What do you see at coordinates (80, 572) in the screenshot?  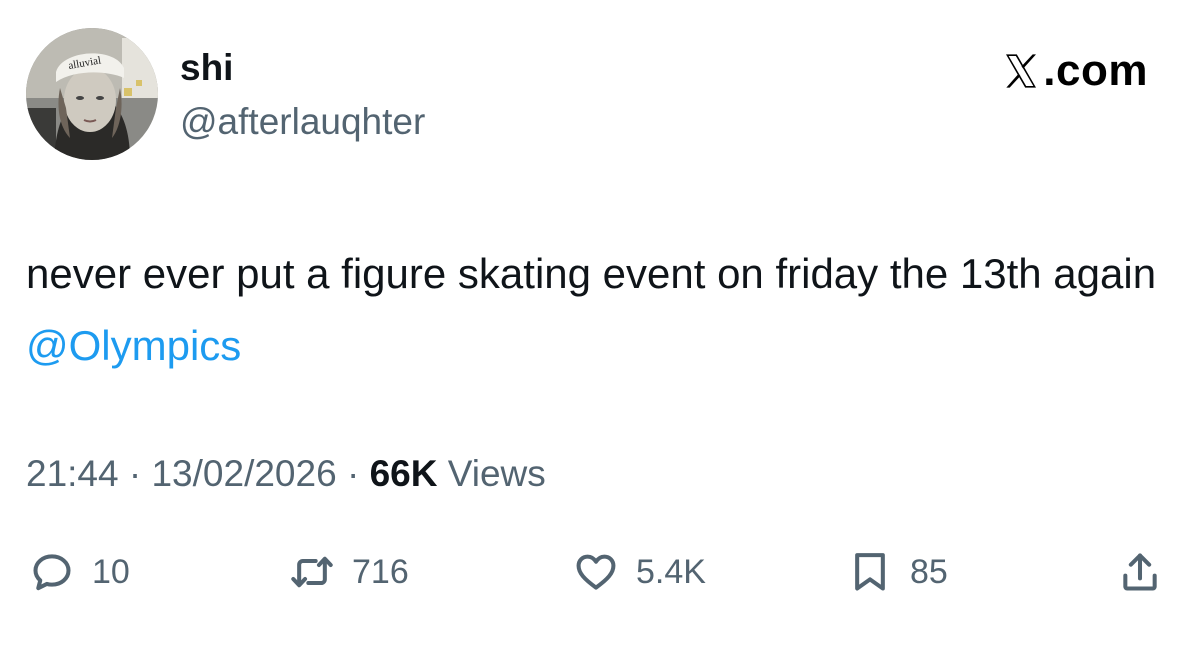 I see `reply-button: 10` at bounding box center [80, 572].